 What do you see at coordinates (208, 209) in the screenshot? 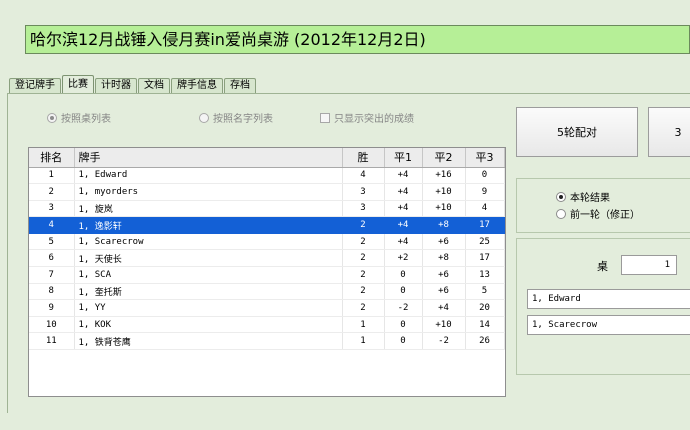
I see `player-cell: 1, 旋岚` at bounding box center [208, 209].